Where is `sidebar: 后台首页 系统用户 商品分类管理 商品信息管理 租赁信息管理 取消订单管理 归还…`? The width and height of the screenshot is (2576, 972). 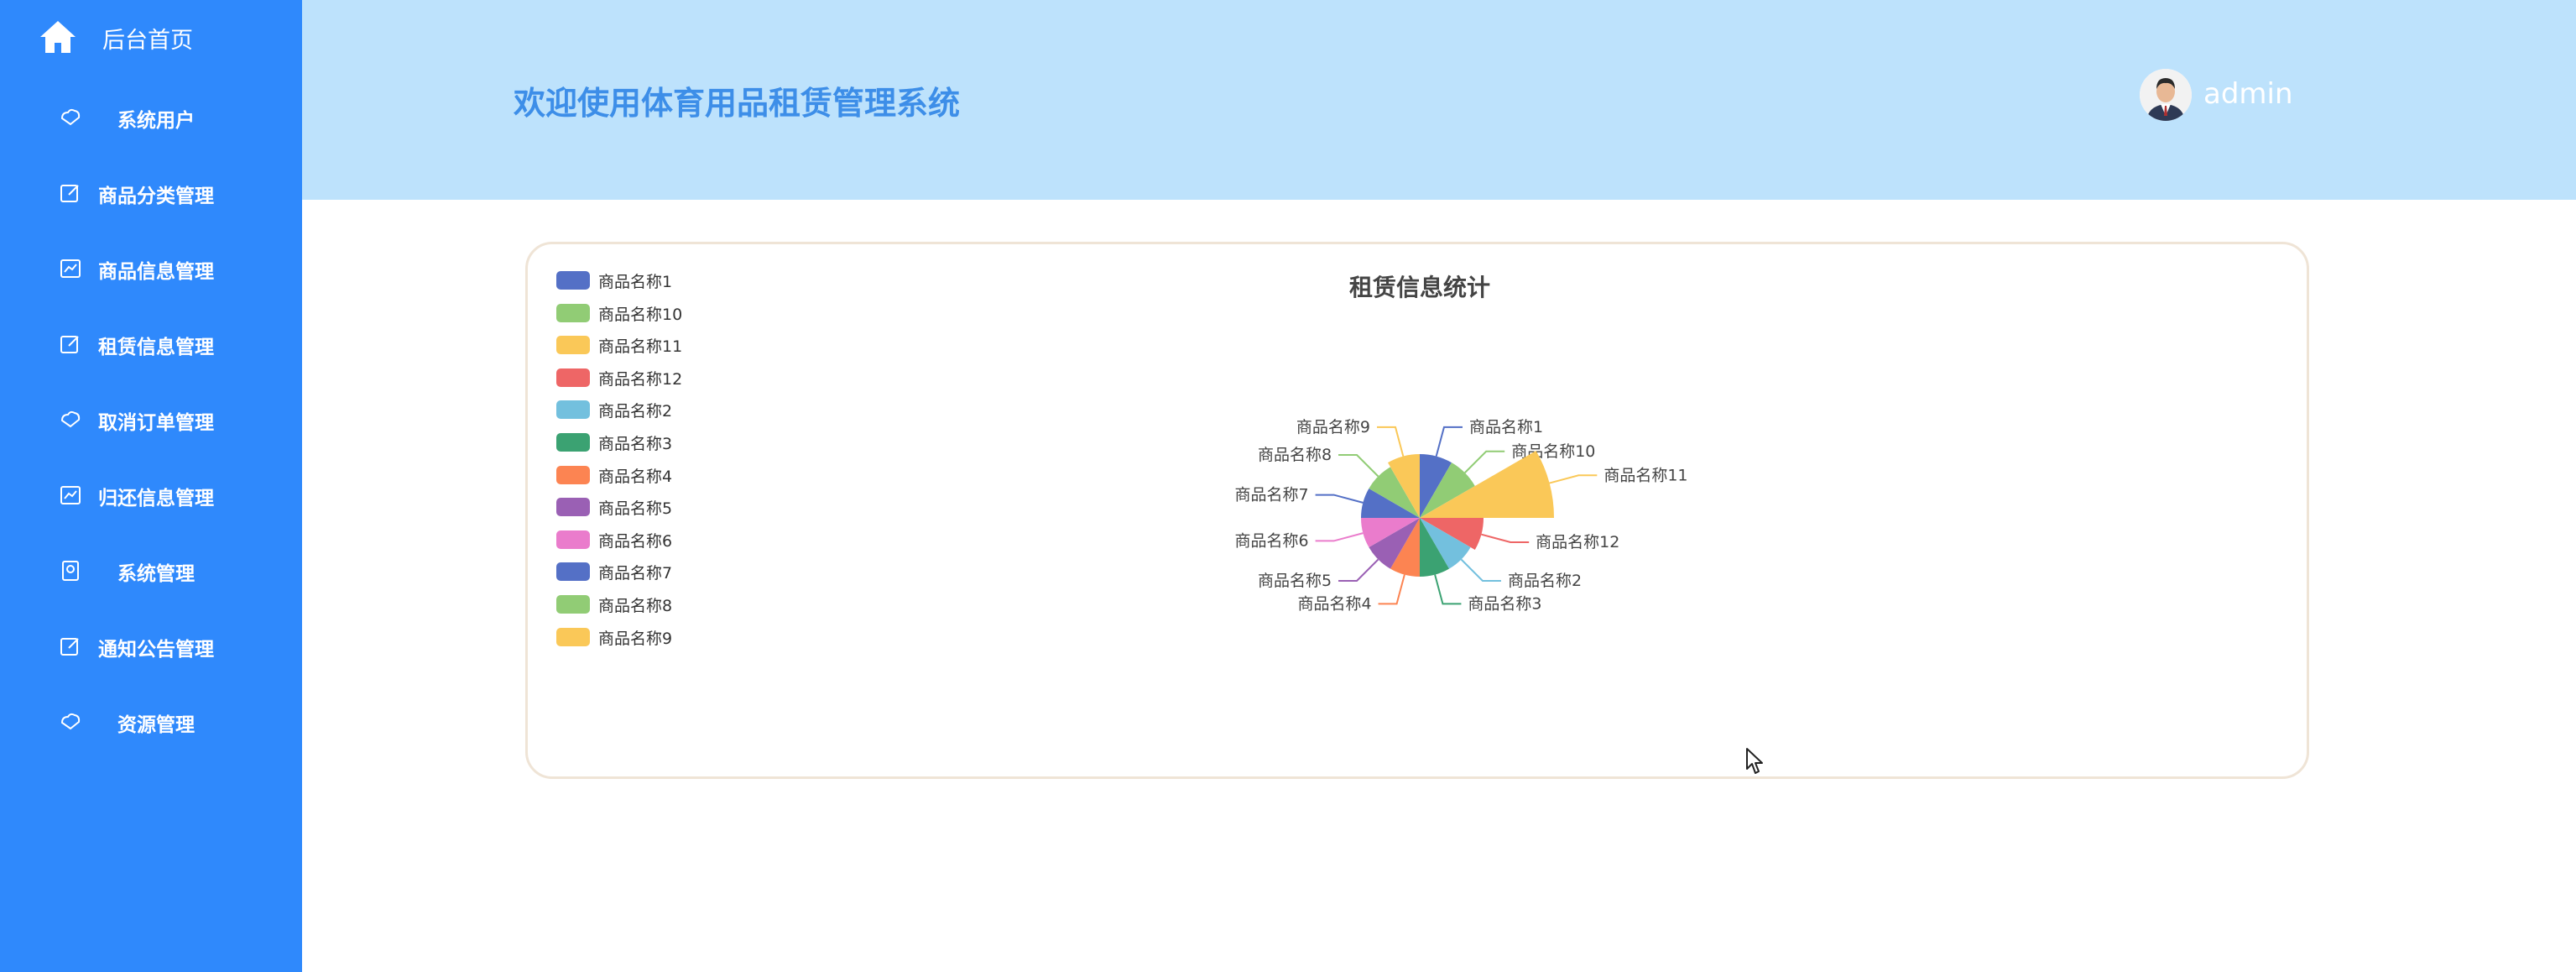 sidebar: 后台首页 系统用户 商品分类管理 商品信息管理 租赁信息管理 取消订单管理 归还… is located at coordinates (151, 486).